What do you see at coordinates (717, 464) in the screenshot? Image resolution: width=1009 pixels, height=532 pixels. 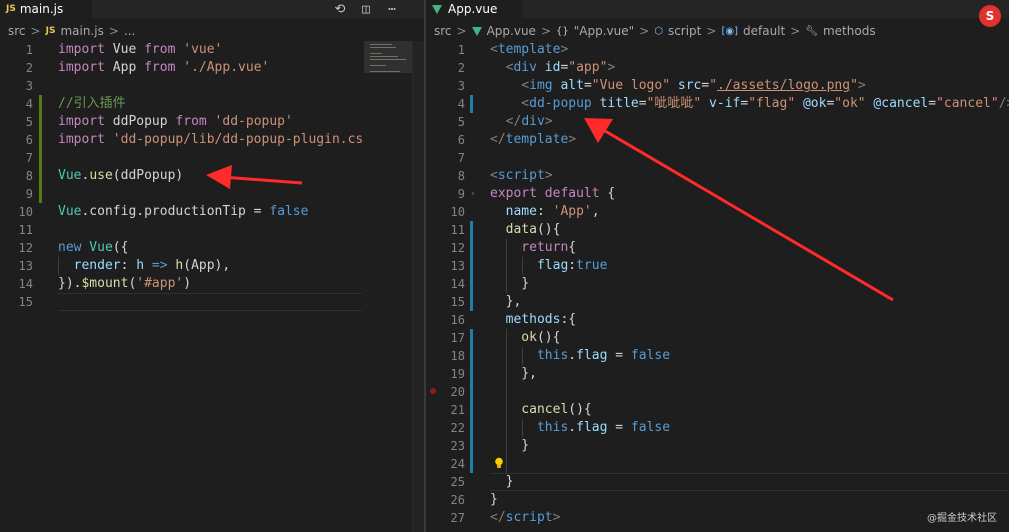 I see `code-line: 24` at bounding box center [717, 464].